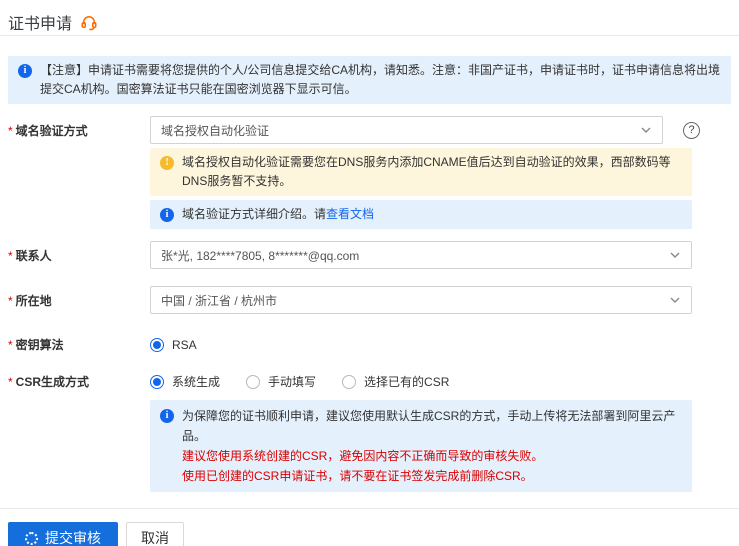 The width and height of the screenshot is (739, 546). I want to click on domain-validation-select-value: 域名授权自动化验证, so click(215, 130).